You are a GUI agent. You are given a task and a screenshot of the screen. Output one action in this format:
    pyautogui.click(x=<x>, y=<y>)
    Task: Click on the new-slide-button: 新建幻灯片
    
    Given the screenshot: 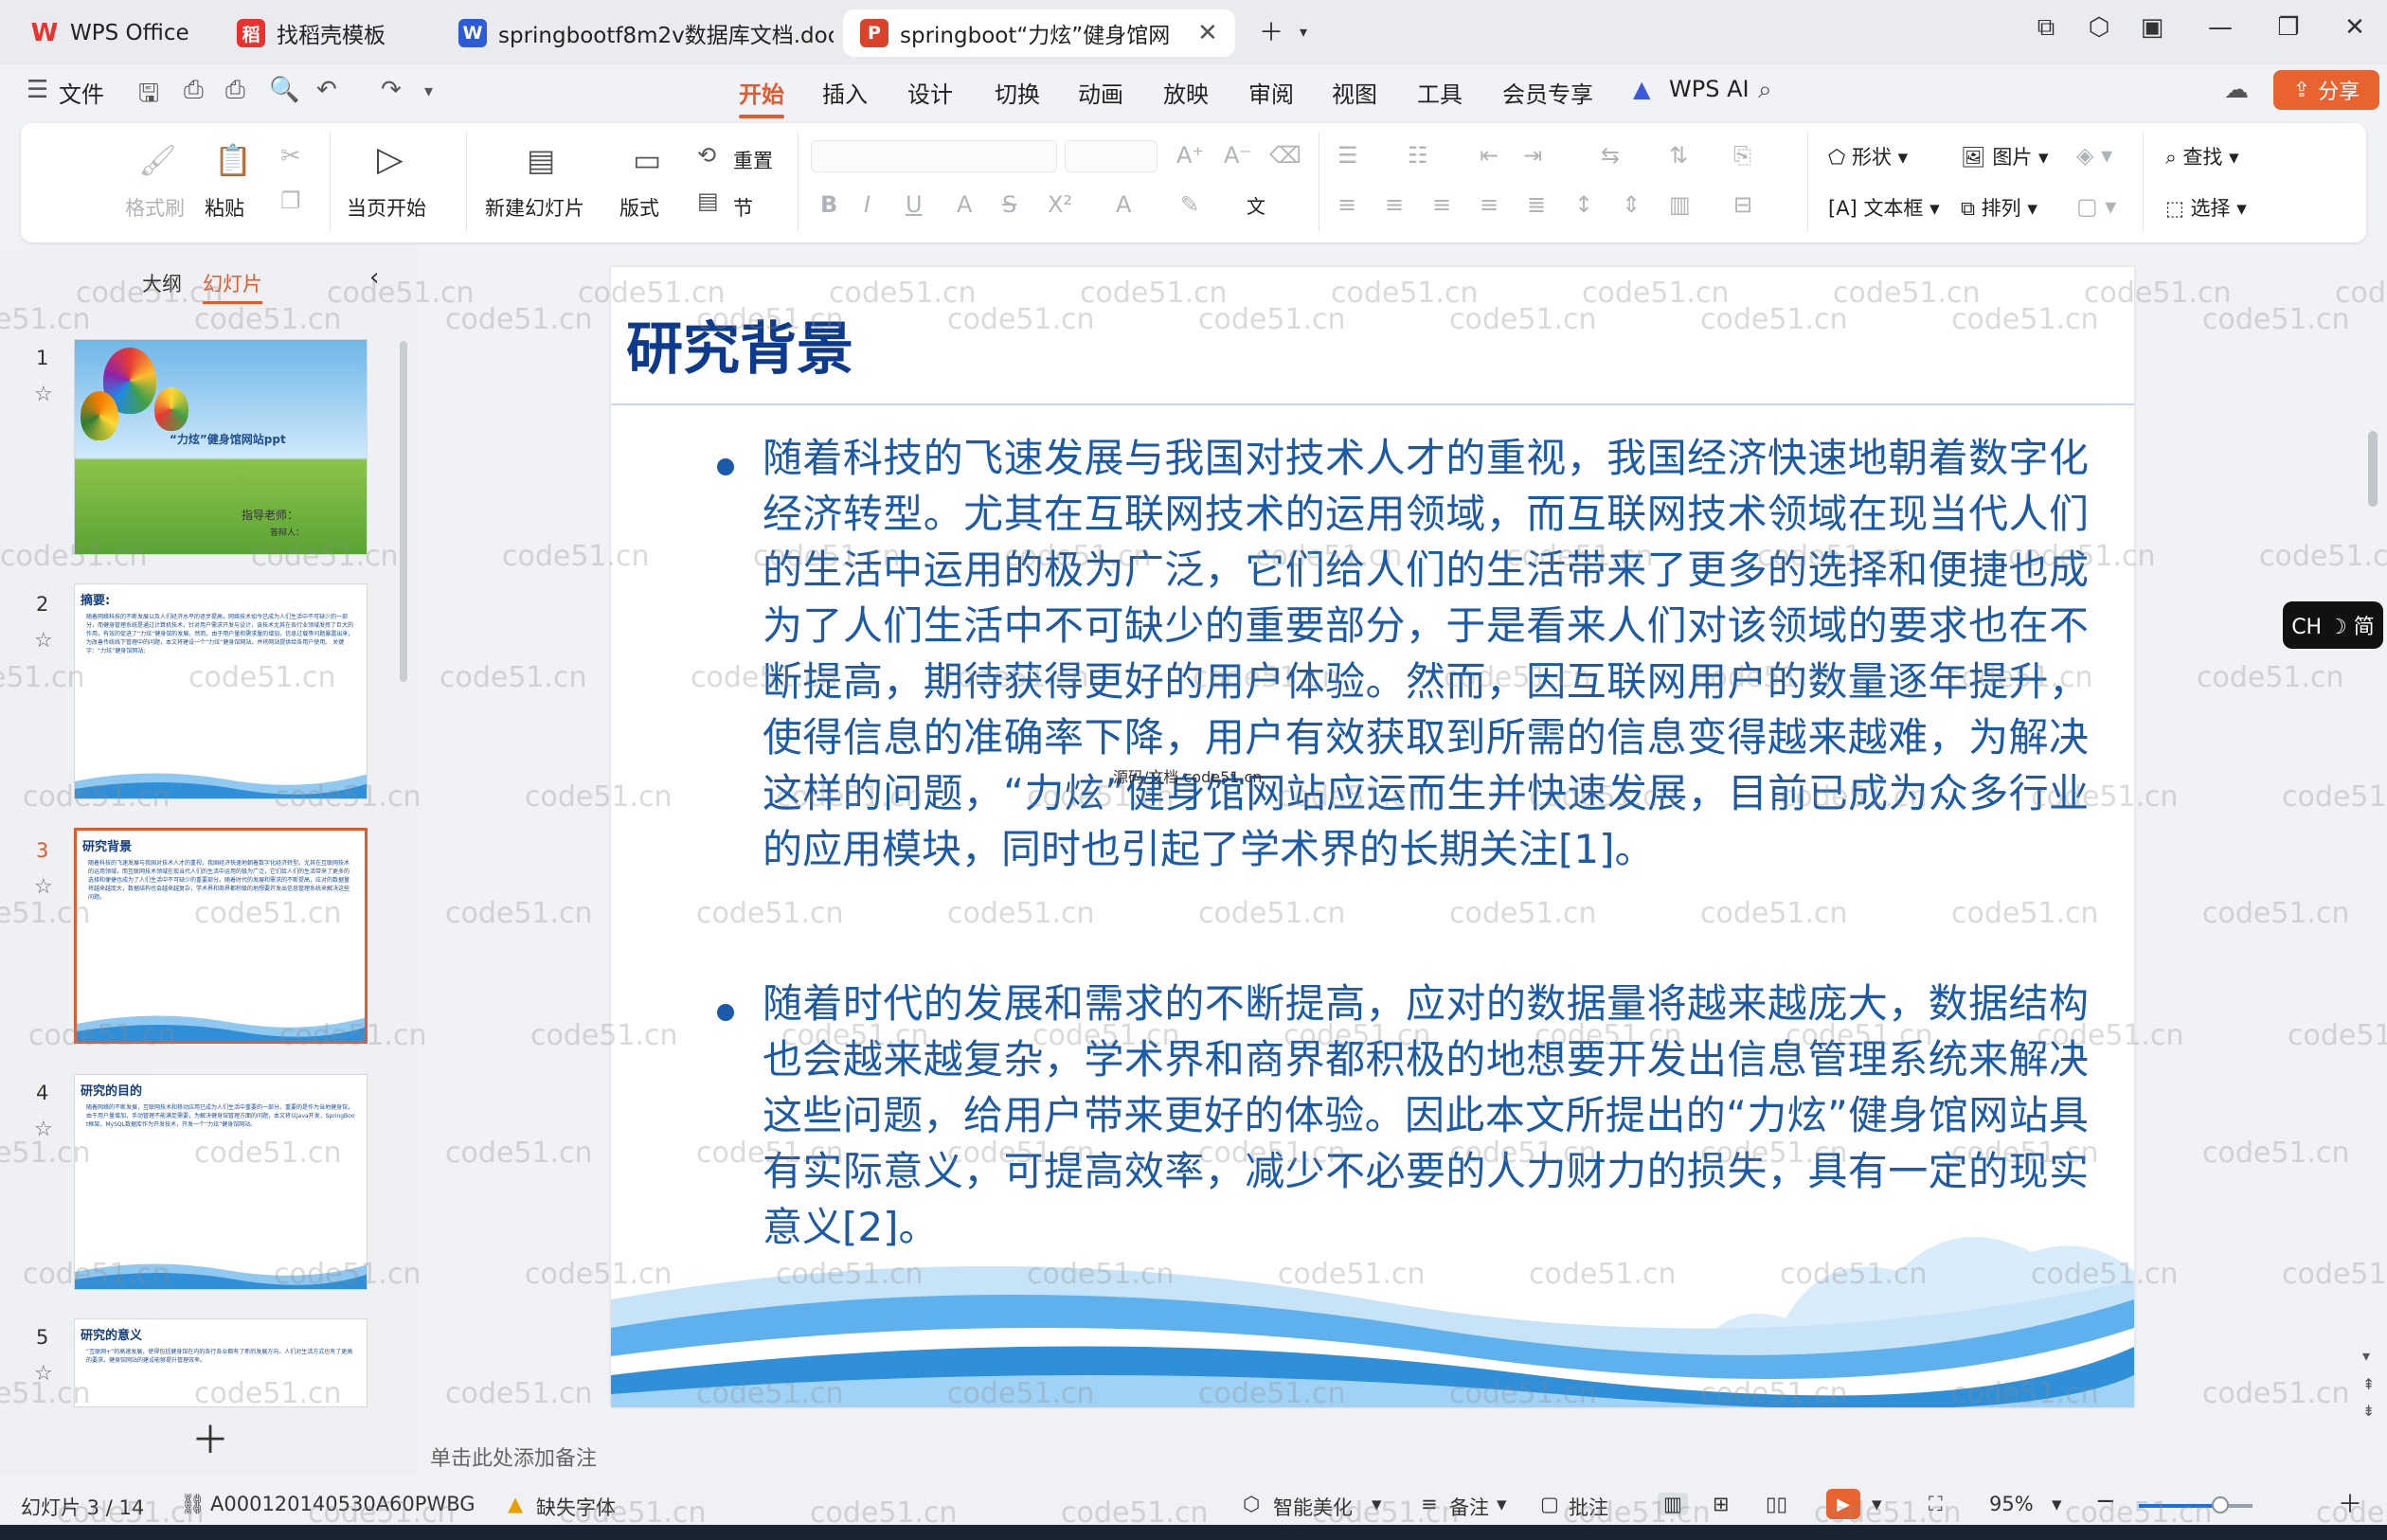 What is the action you would take?
    pyautogui.click(x=534, y=207)
    